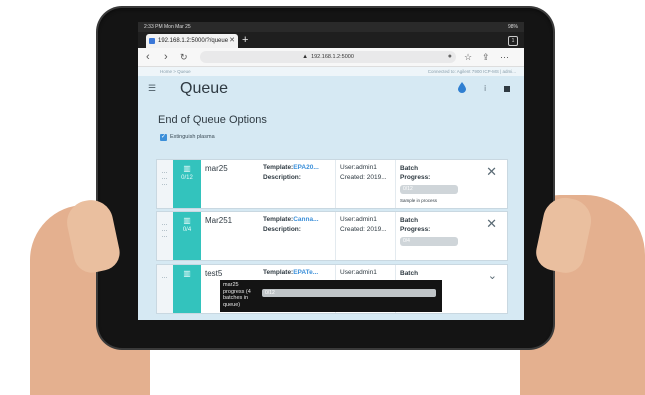 The image size is (645, 395). I want to click on more-icon: ⋯, so click(504, 57).